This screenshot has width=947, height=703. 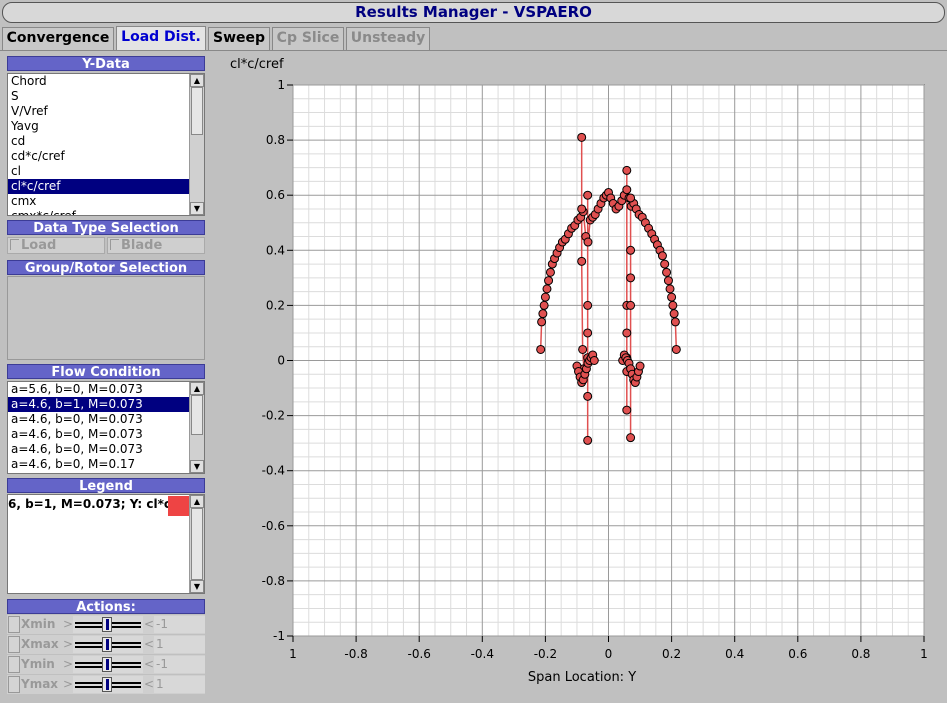 I want to click on ydata-item: cmx, so click(x=106, y=201).